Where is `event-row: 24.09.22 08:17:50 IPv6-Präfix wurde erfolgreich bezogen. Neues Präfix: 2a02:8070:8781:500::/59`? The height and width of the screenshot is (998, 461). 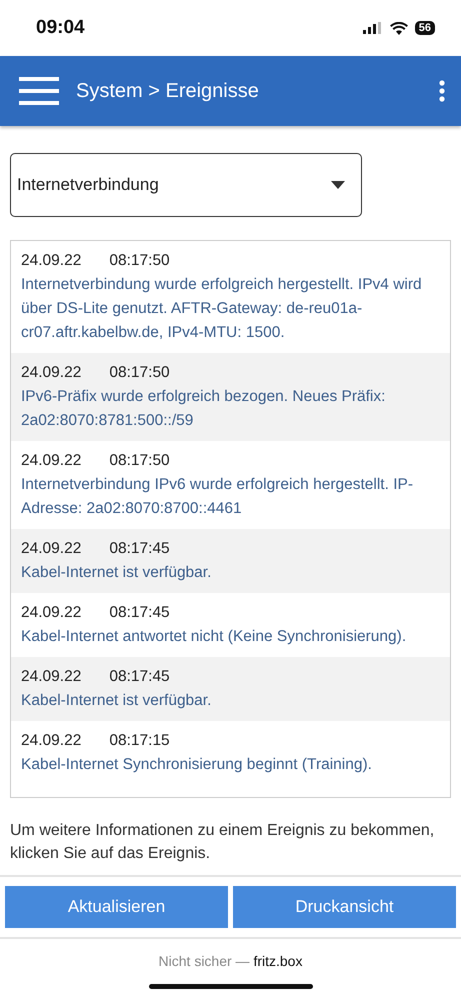
event-row: 24.09.22 08:17:50 IPv6-Präfix wurde erfolgreich bezogen. Neues Präfix: 2a02:8070:8781:500::/59 is located at coordinates (230, 397).